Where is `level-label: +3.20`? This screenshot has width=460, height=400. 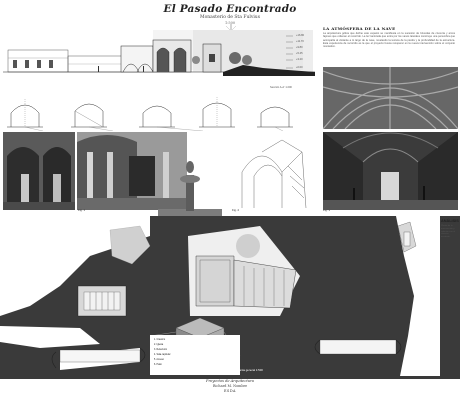
level-label: +3.20 is located at coordinates (299, 59).